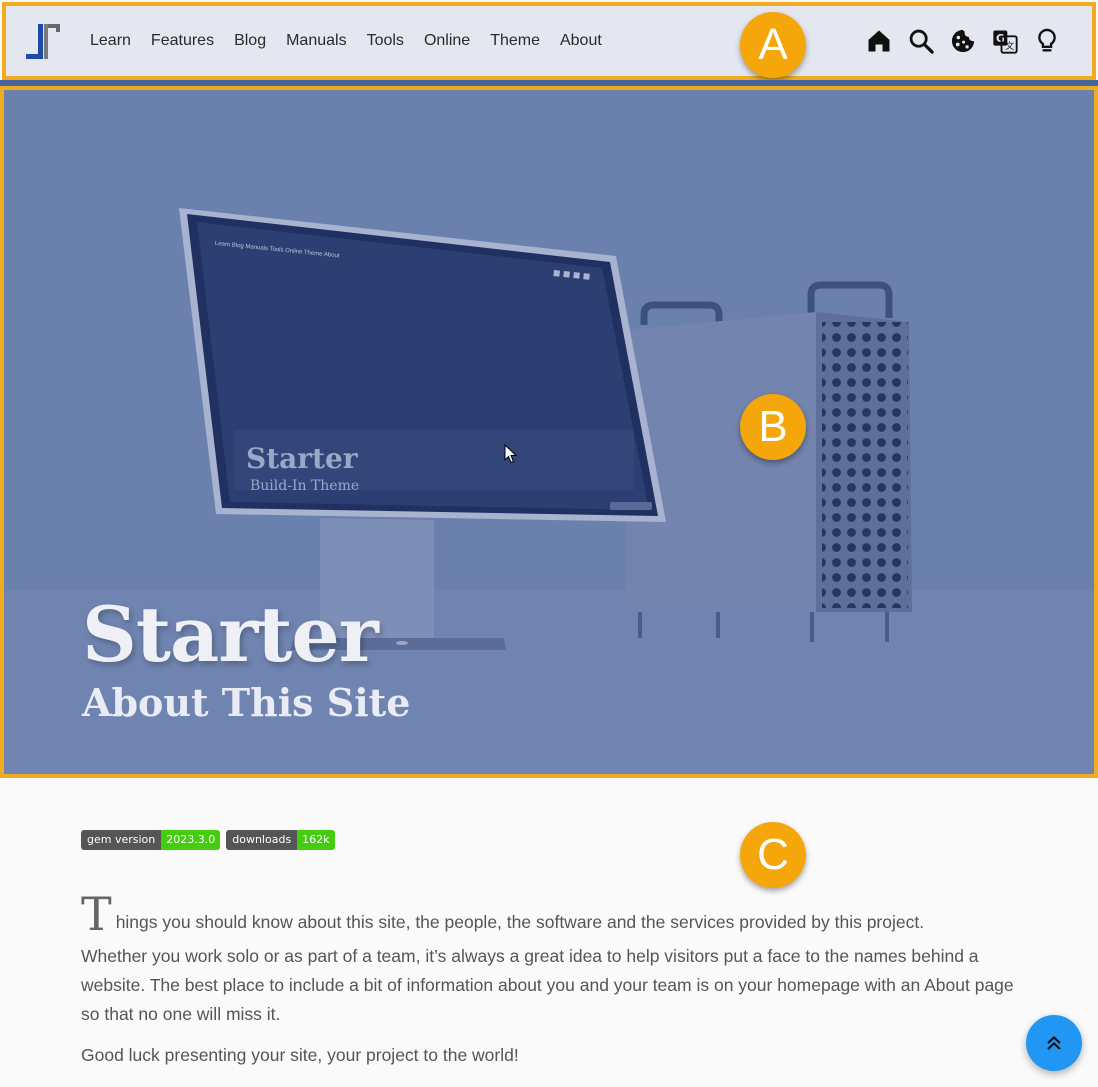  I want to click on nav-tools: Tools, so click(385, 41).